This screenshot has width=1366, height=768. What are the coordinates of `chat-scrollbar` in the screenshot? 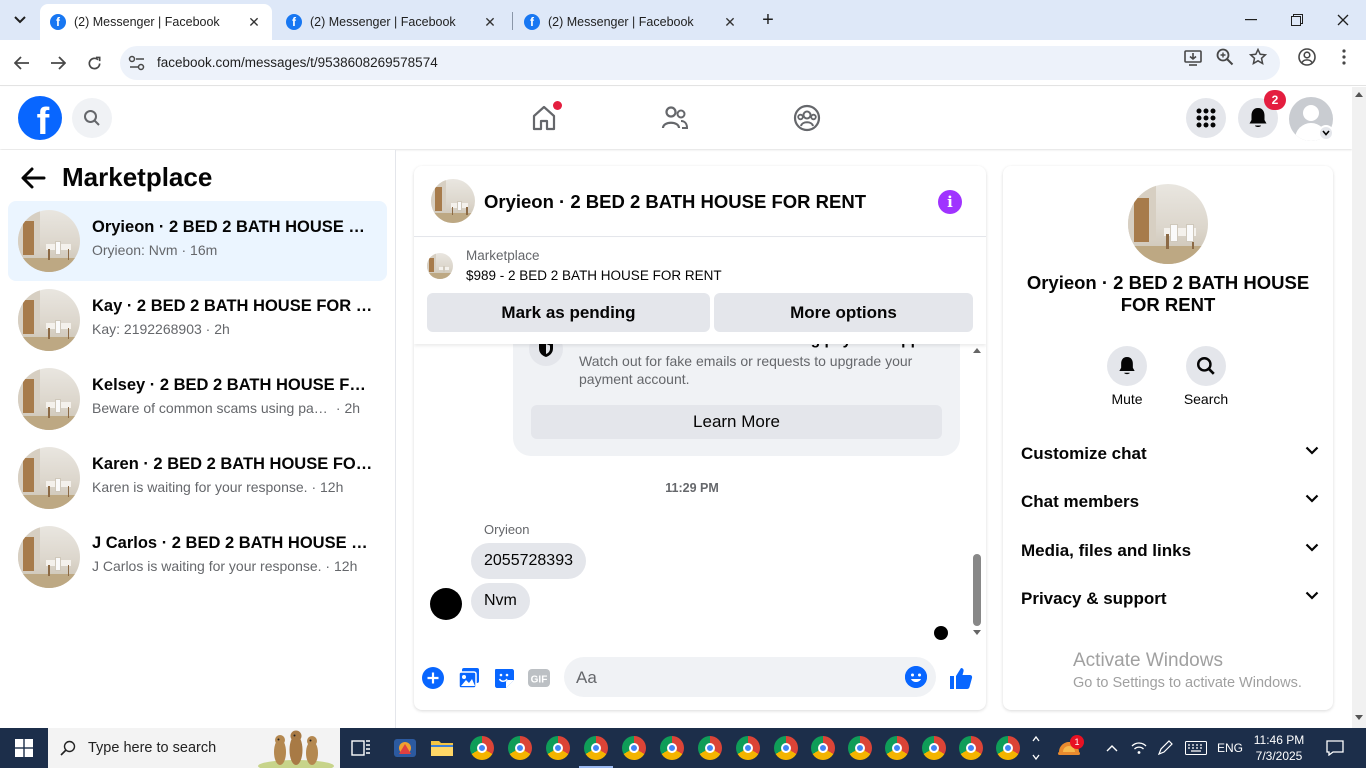 It's located at (977, 491).